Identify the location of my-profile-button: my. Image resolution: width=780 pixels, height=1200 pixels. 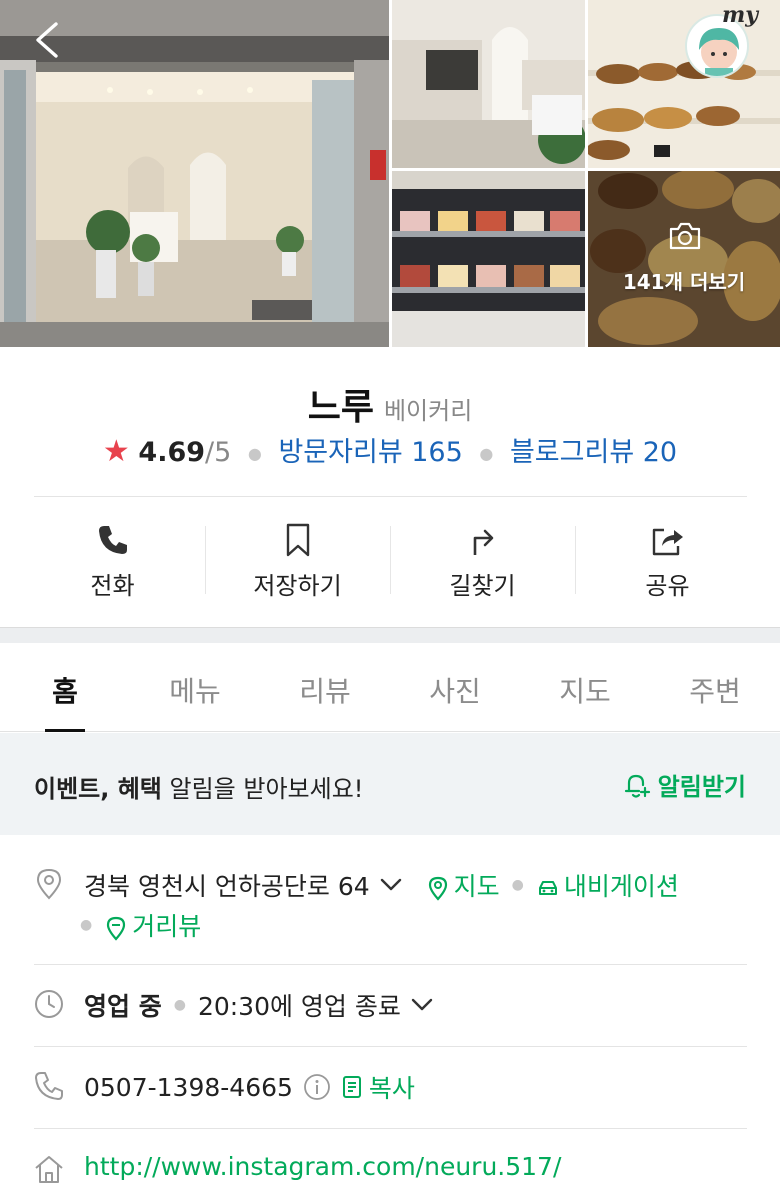
(721, 40).